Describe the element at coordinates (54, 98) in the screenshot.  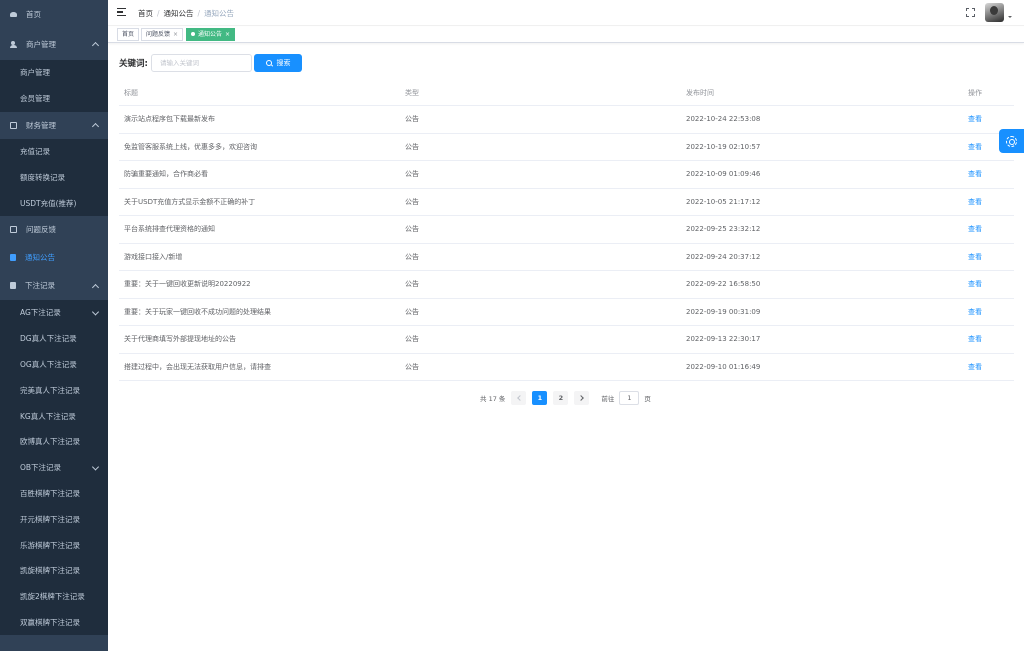
I see `sidebar-item-member-management: 会员管理` at that location.